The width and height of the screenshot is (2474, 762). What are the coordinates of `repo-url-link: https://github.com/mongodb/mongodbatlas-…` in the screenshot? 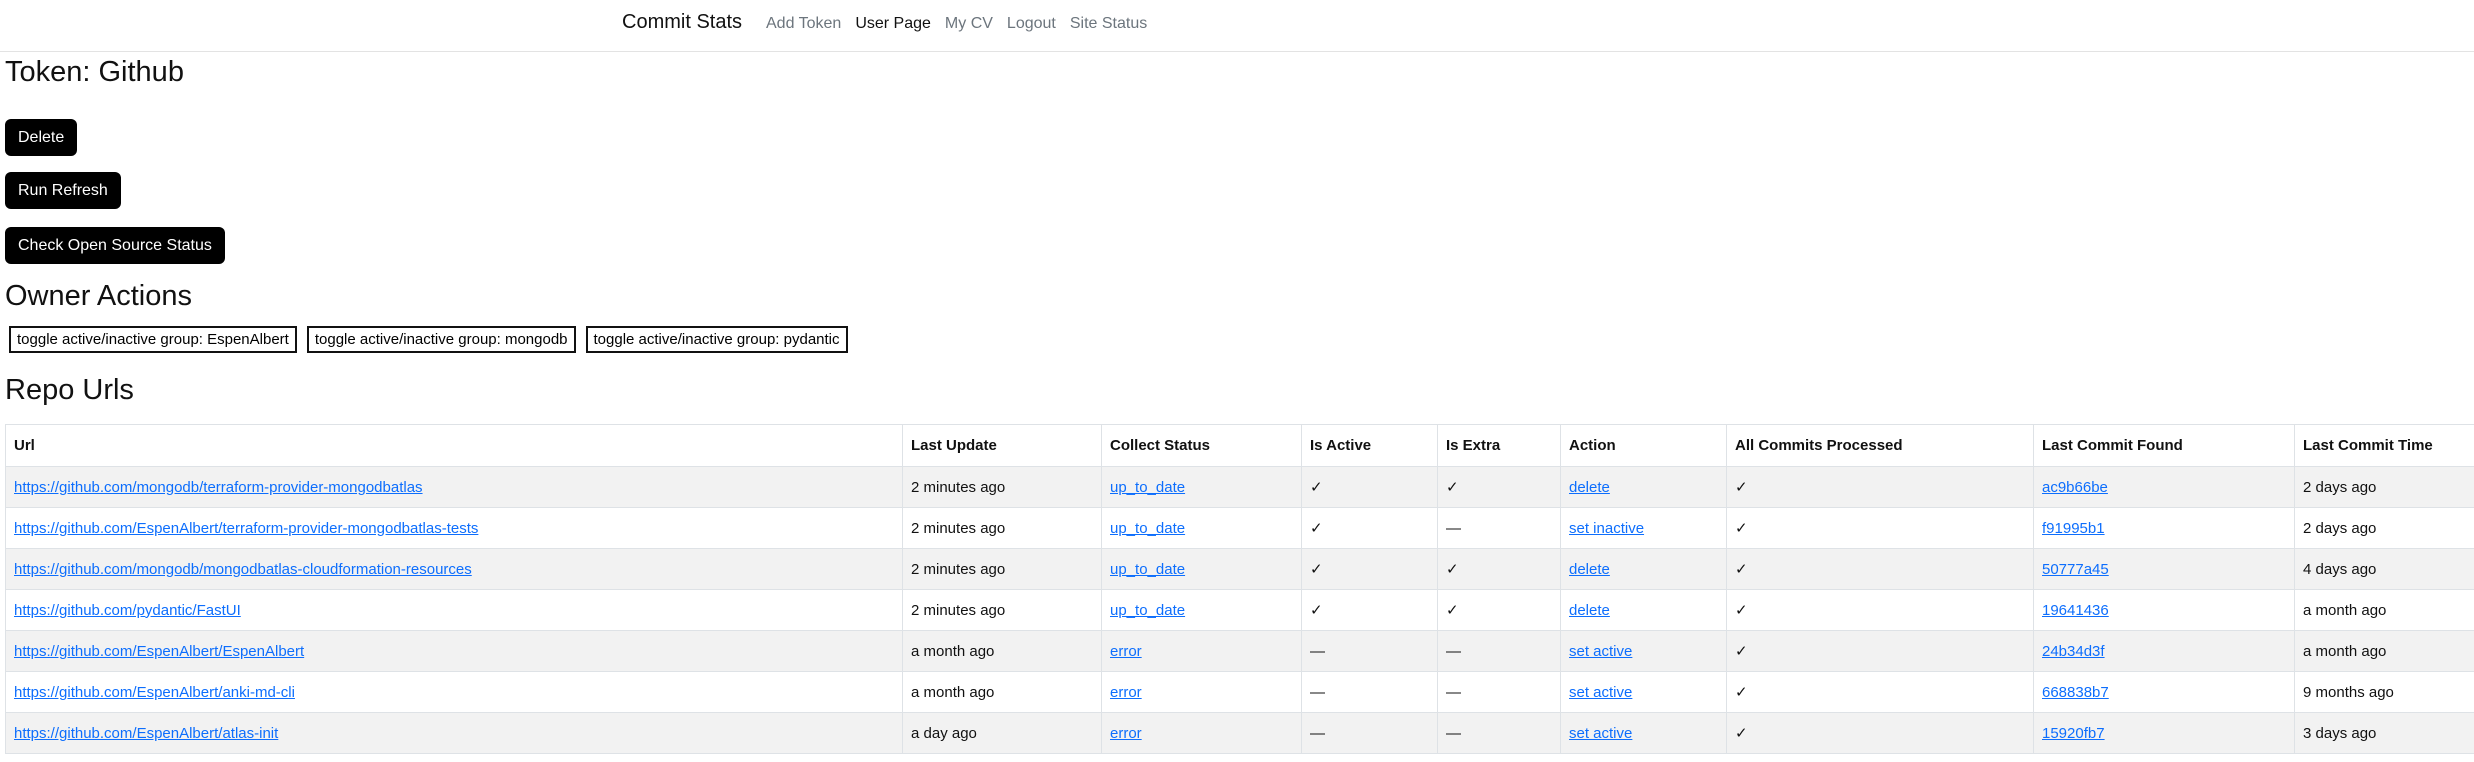 It's located at (243, 569).